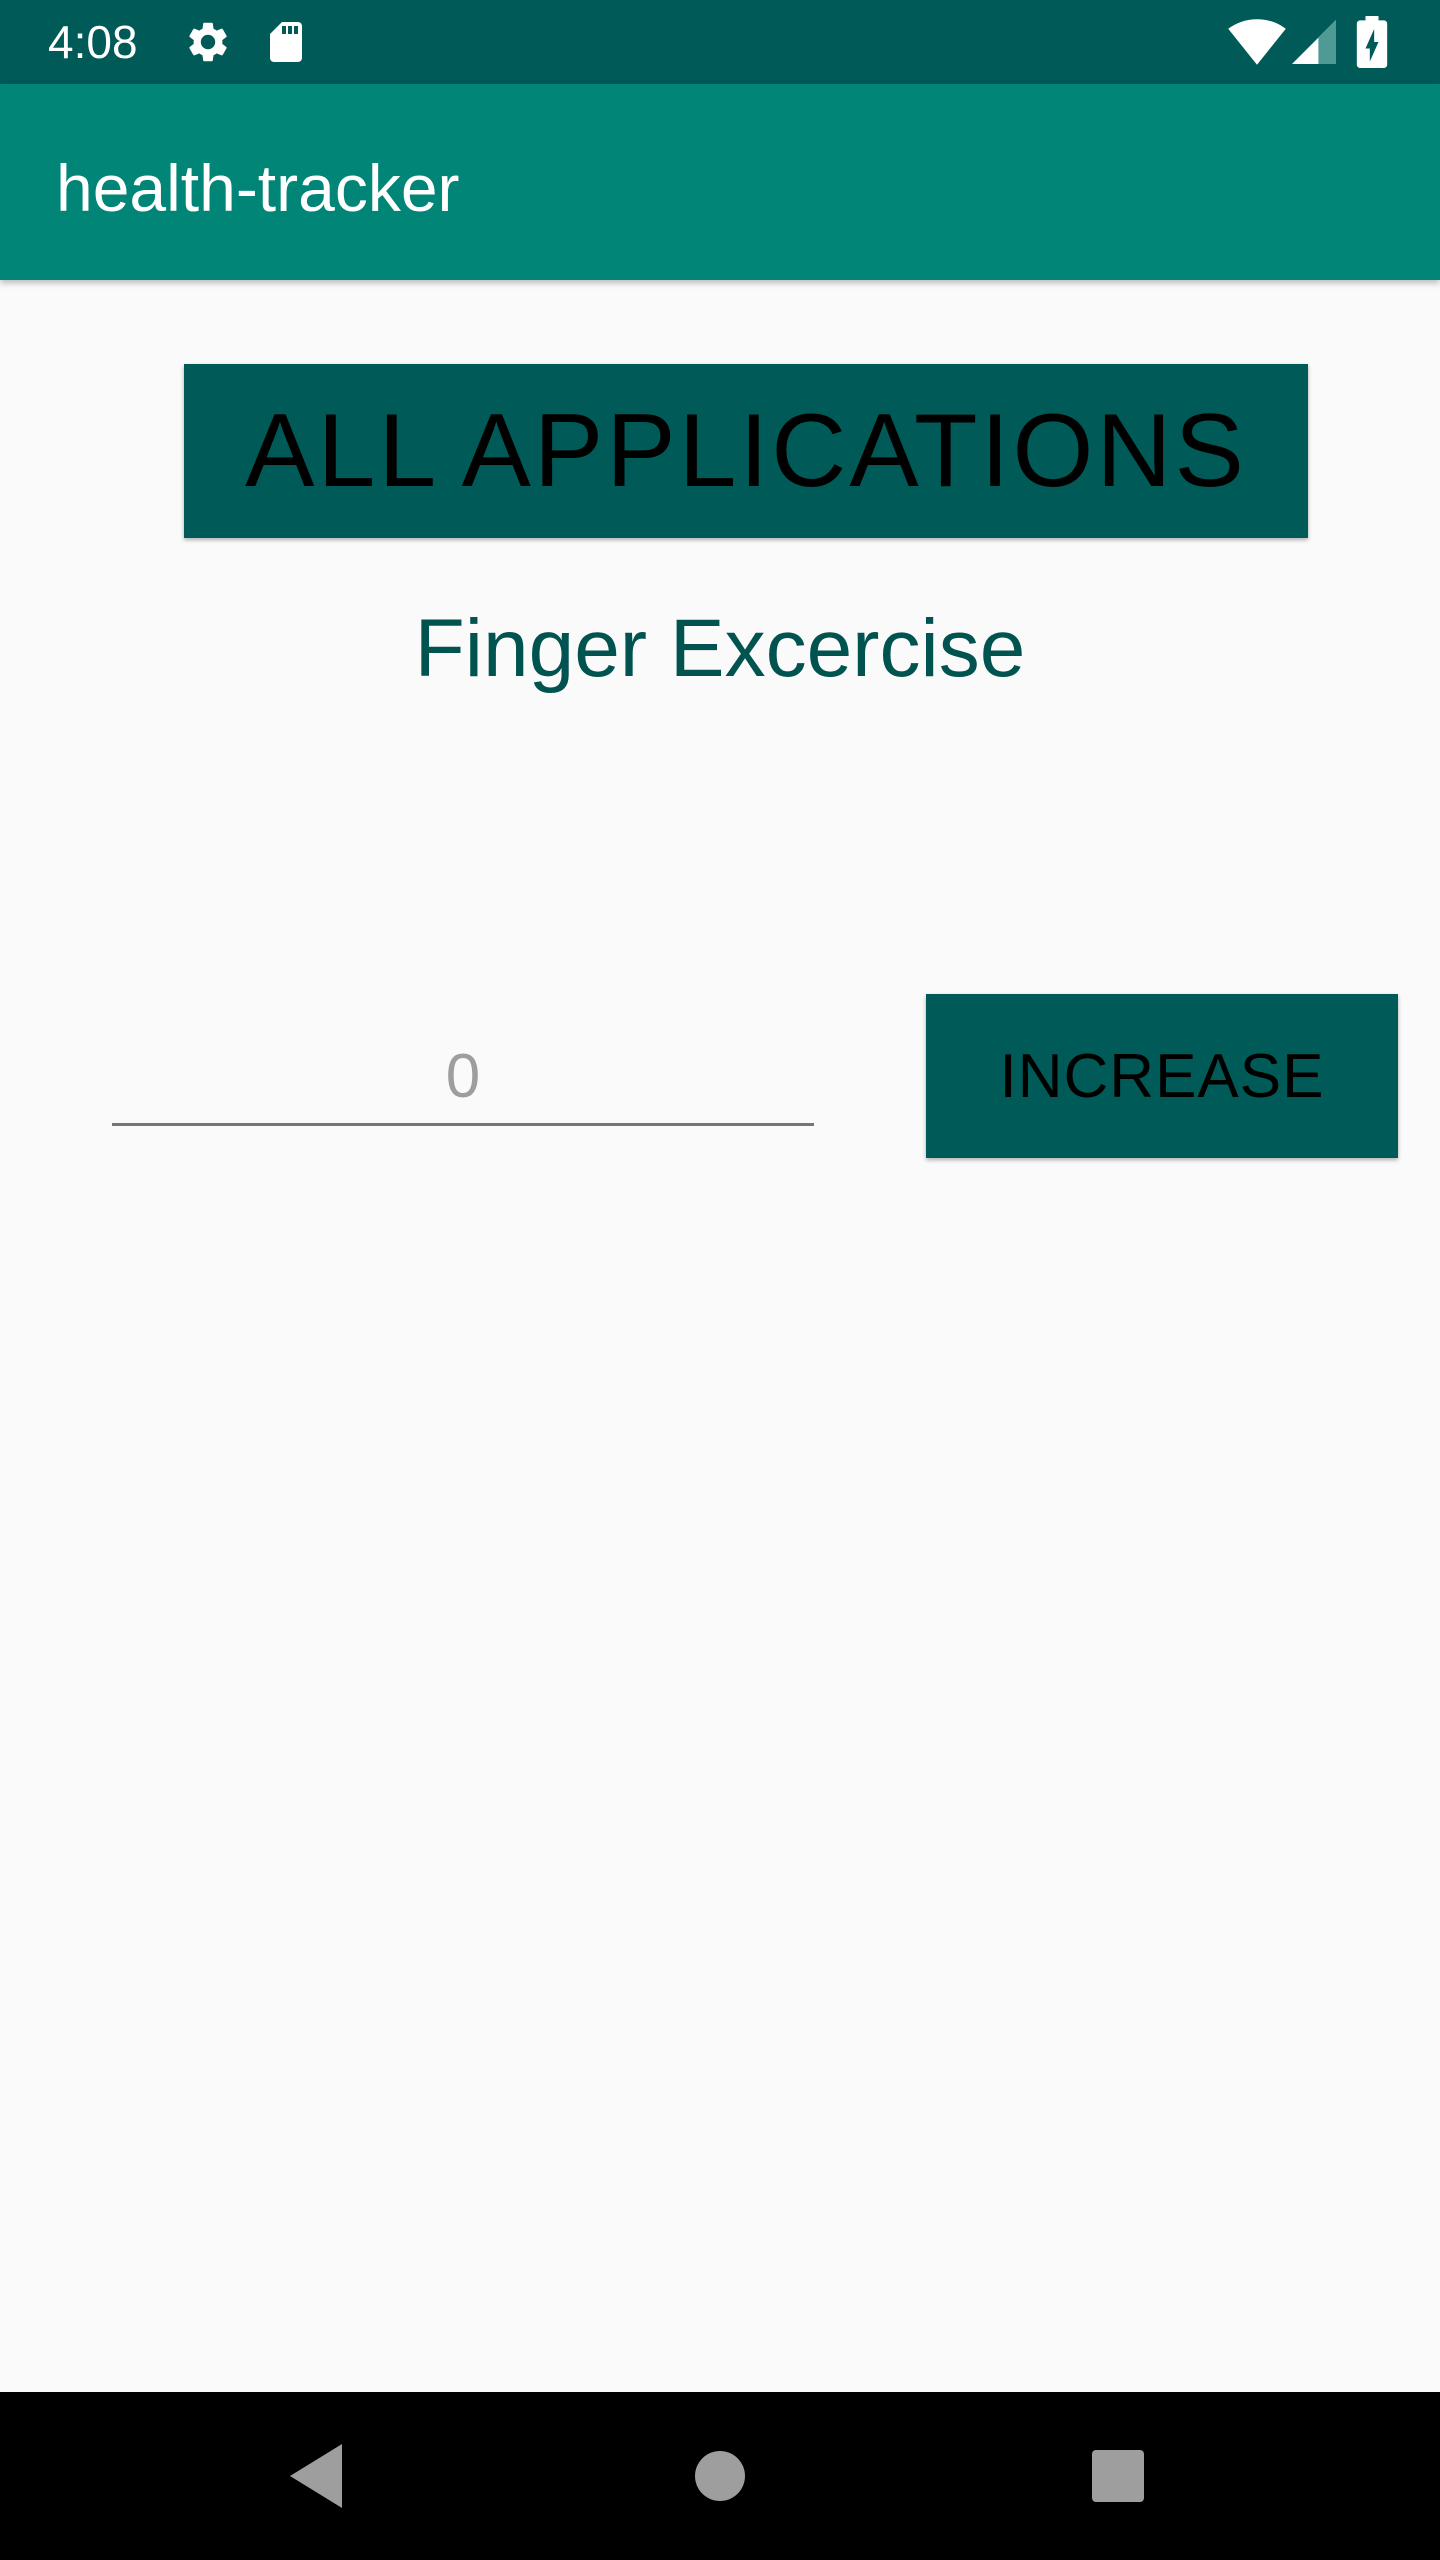 This screenshot has width=1440, height=2560. What do you see at coordinates (746, 451) in the screenshot?
I see `all-applications-button: ALL APPLICATIONS` at bounding box center [746, 451].